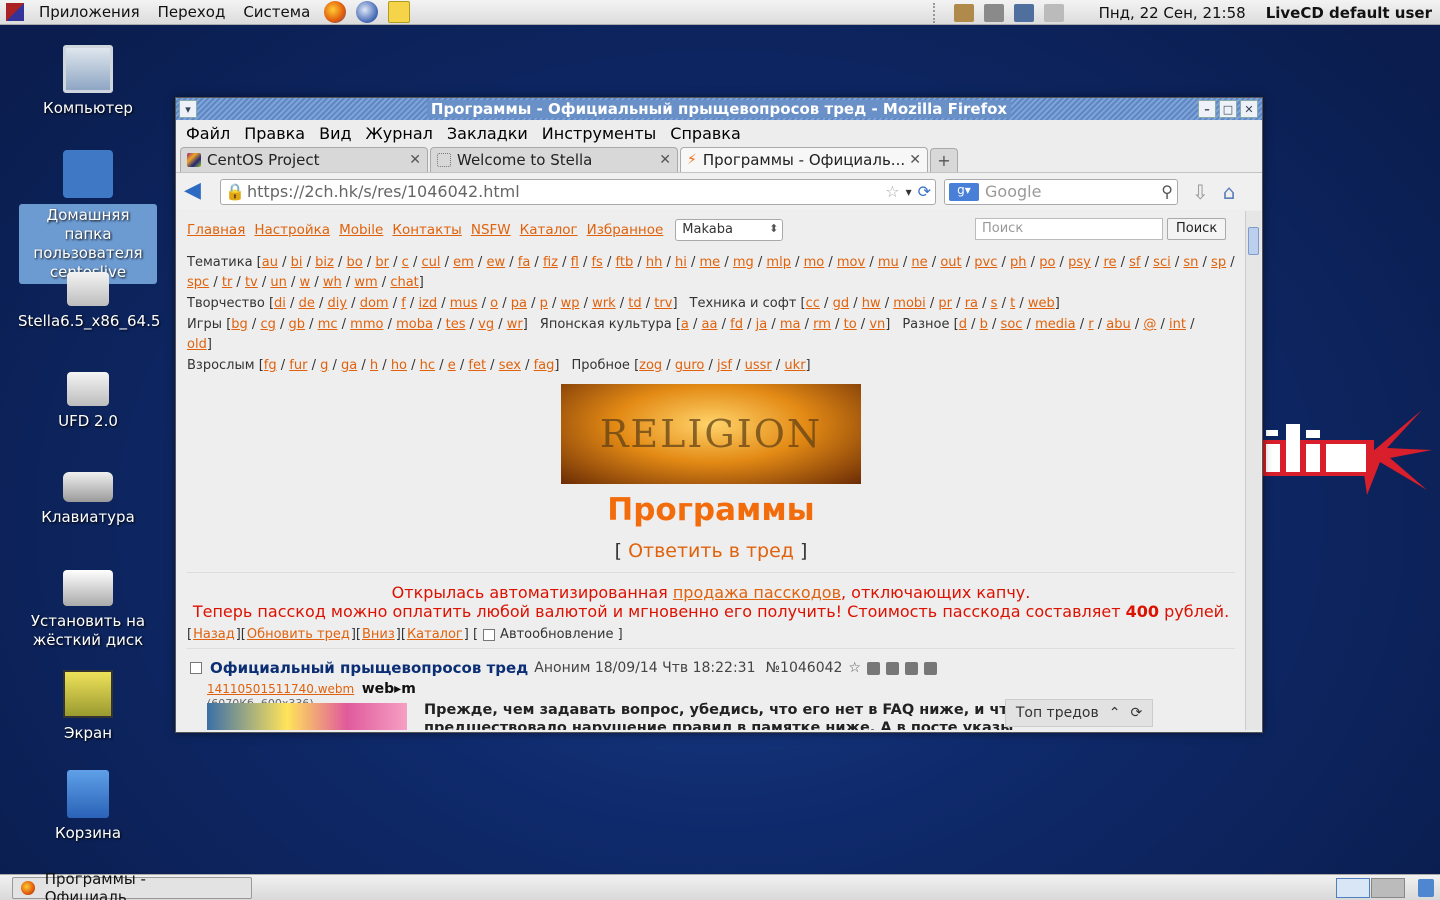 The width and height of the screenshot is (1440, 900). I want to click on board-link-wm: wm, so click(365, 282).